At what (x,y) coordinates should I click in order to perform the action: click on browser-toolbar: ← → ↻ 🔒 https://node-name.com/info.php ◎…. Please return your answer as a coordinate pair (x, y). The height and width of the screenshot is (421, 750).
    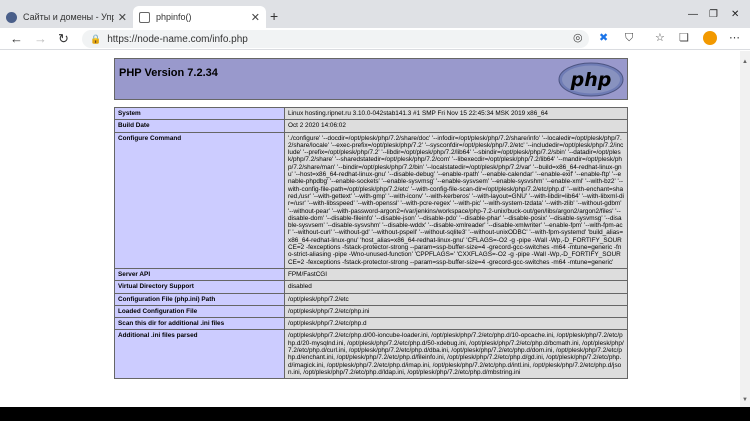
    Looking at the image, I should click on (375, 39).